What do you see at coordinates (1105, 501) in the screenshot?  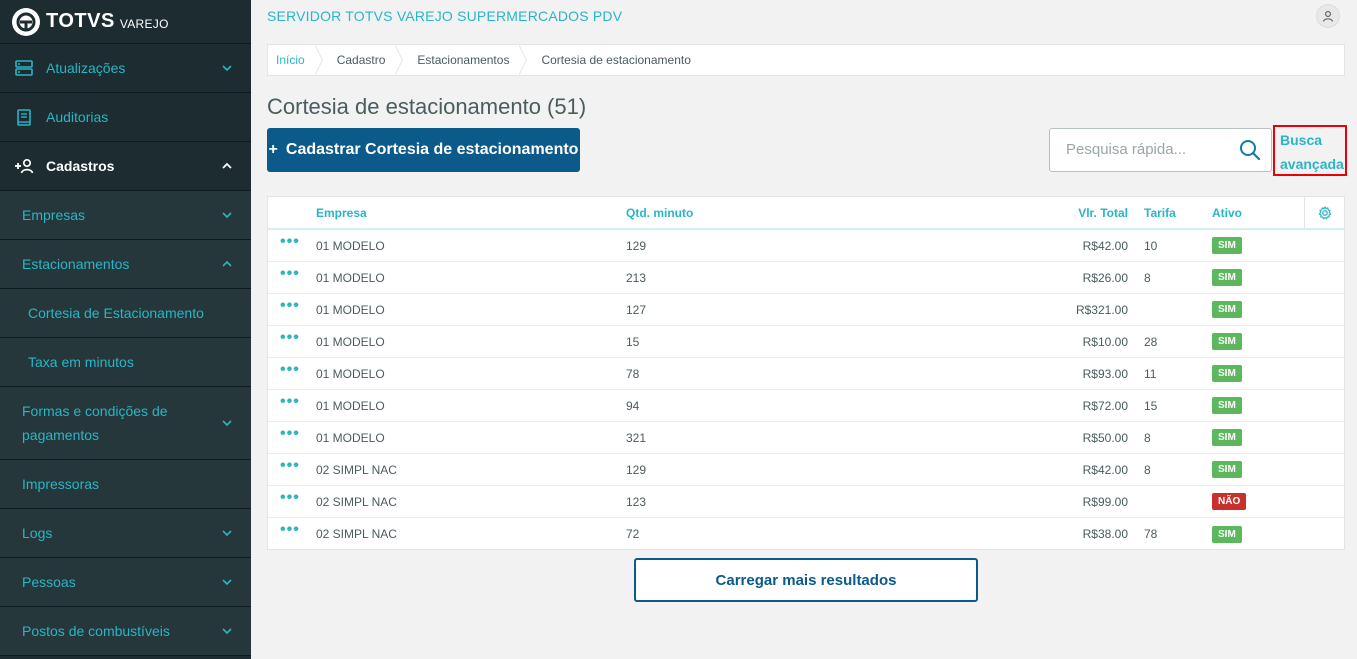 I see `cell-vlr-total: R$99.00` at bounding box center [1105, 501].